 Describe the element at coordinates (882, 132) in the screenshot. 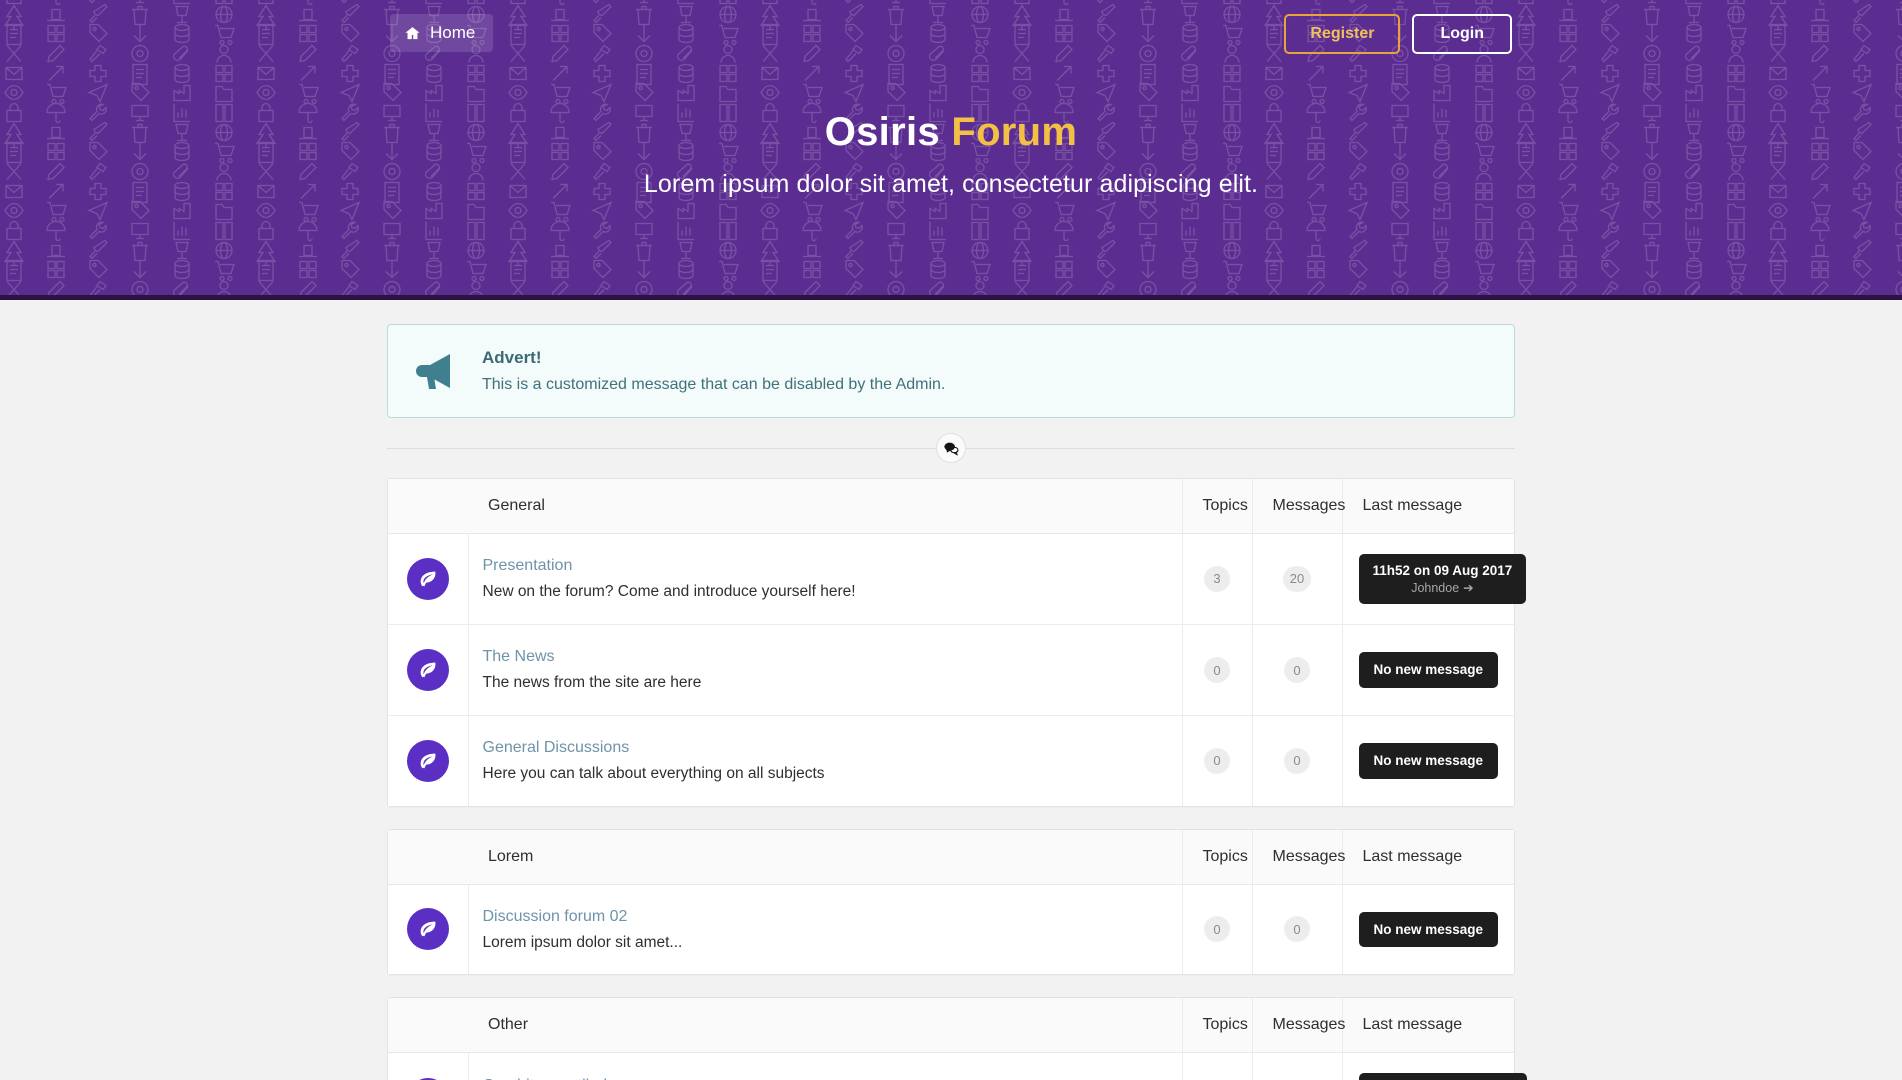

I see `site-title-main: Osiris` at that location.